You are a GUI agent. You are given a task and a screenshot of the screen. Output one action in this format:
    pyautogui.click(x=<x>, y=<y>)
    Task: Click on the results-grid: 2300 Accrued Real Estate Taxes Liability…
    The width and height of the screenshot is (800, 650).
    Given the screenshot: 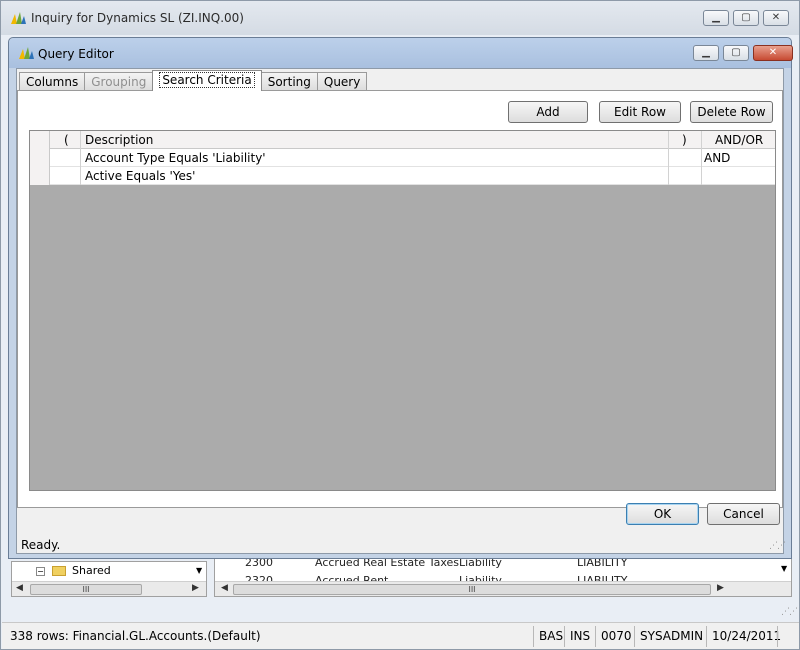 What is the action you would take?
    pyautogui.click(x=503, y=577)
    